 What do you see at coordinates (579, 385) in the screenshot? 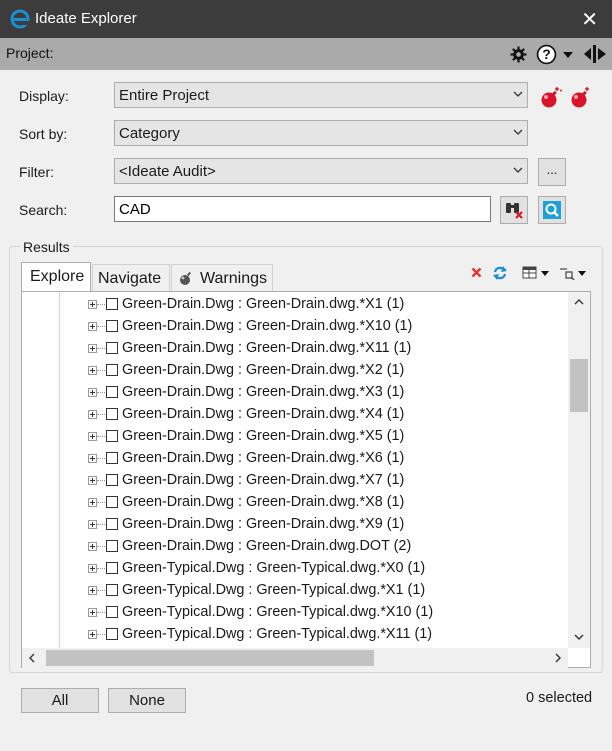
I see `vertical-scroll-thumb` at bounding box center [579, 385].